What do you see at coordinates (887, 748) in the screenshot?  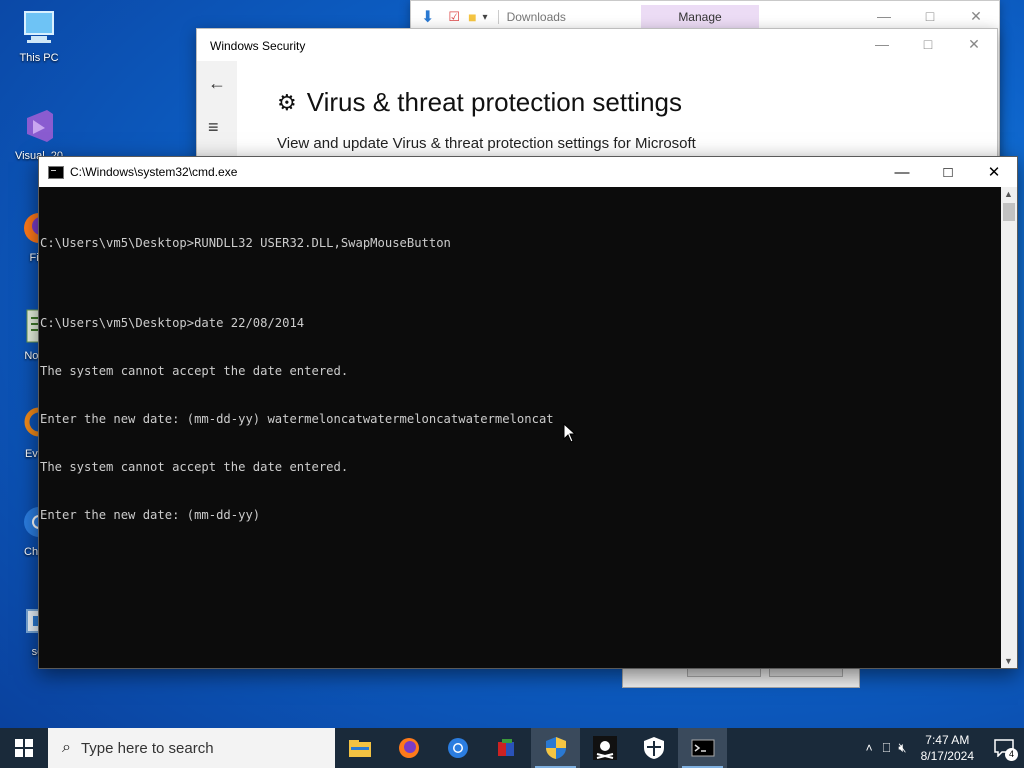 I see `network-icon: ⎕` at bounding box center [887, 748].